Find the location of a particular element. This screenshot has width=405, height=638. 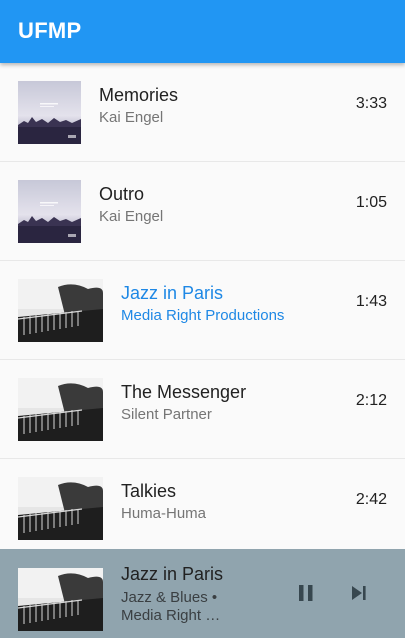

song-artist: Media Right Productions is located at coordinates (203, 315).